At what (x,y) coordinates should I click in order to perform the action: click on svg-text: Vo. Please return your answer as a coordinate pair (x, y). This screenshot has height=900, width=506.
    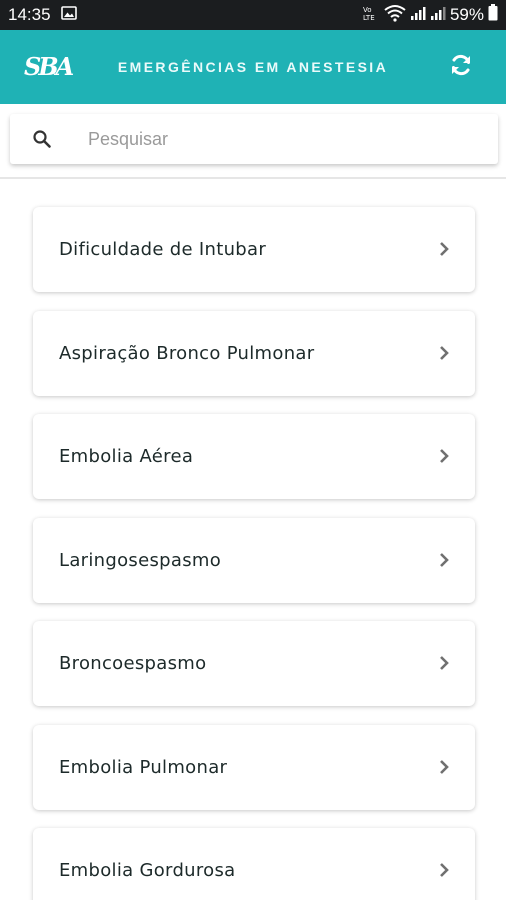
    Looking at the image, I should click on (367, 10).